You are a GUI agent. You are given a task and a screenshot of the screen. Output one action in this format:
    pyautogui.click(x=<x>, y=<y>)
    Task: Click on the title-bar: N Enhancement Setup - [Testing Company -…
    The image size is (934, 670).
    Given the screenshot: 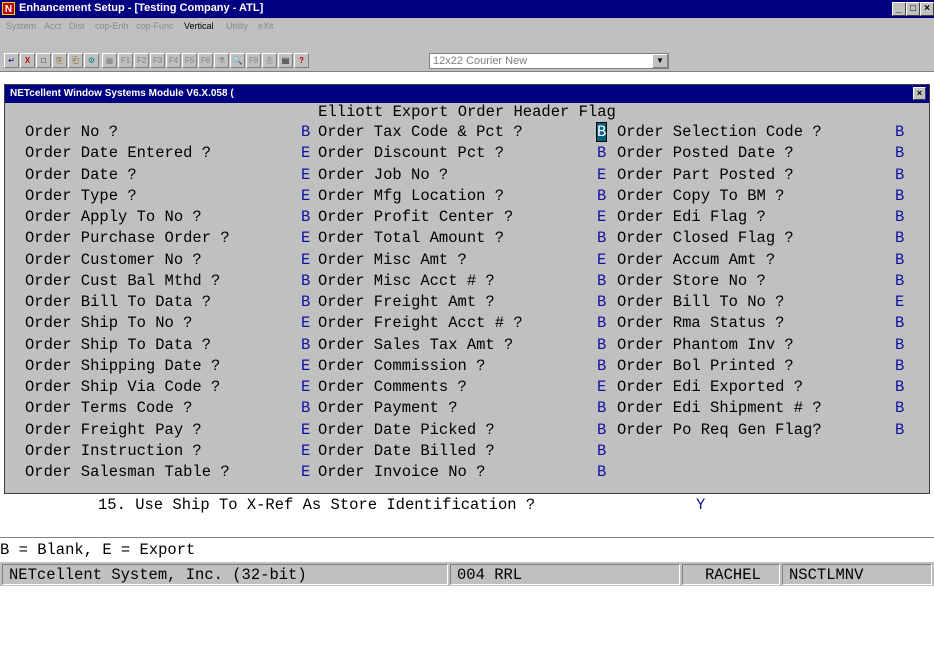 What is the action you would take?
    pyautogui.click(x=467, y=9)
    